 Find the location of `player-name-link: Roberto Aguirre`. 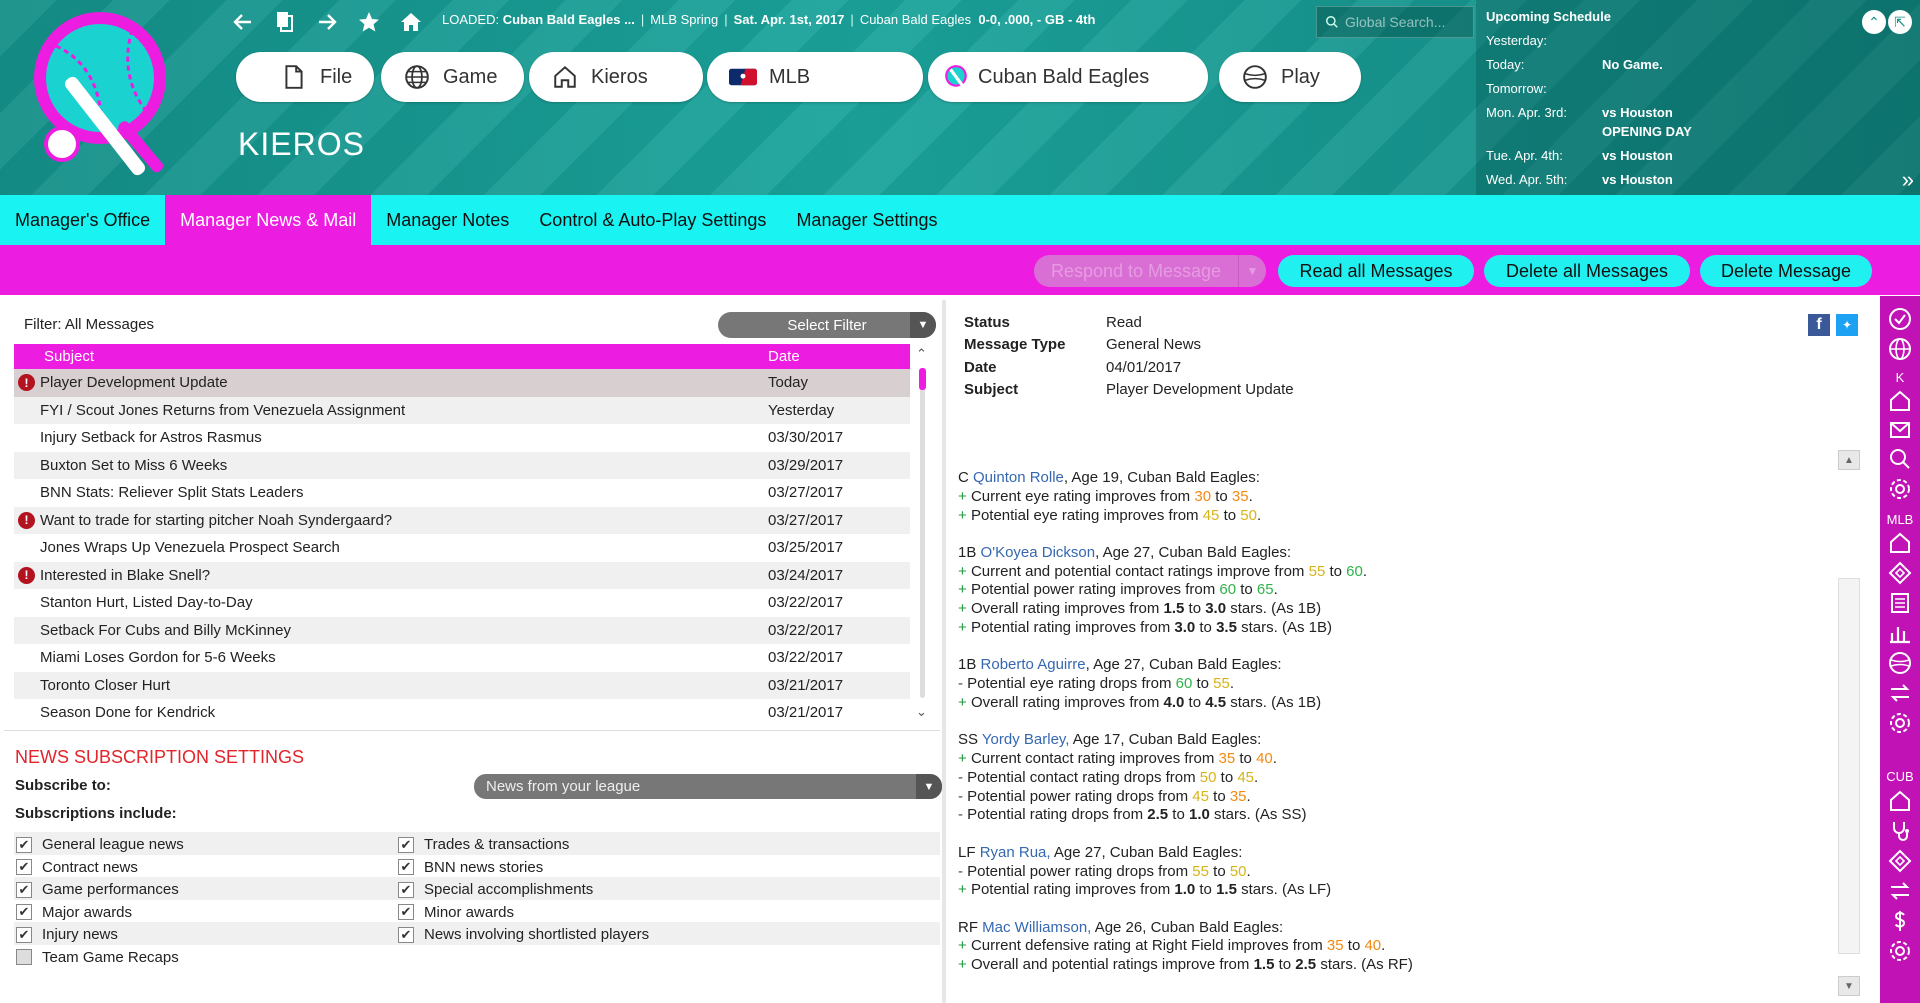

player-name-link: Roberto Aguirre is located at coordinates (1033, 664).